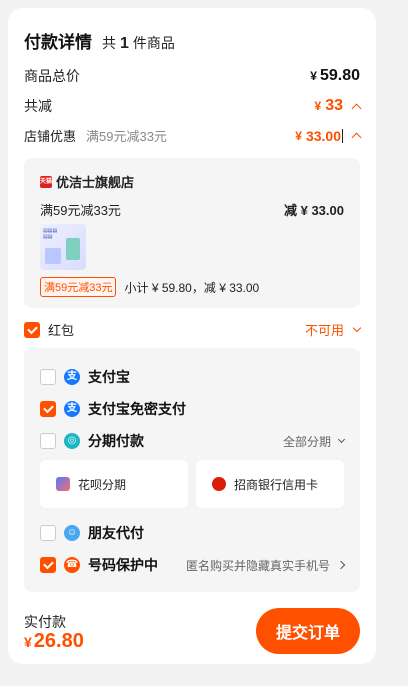 The image size is (408, 686). What do you see at coordinates (266, 565) in the screenshot?
I see `number-protect-detail: 匿名购买并隐藏真实手机号` at bounding box center [266, 565].